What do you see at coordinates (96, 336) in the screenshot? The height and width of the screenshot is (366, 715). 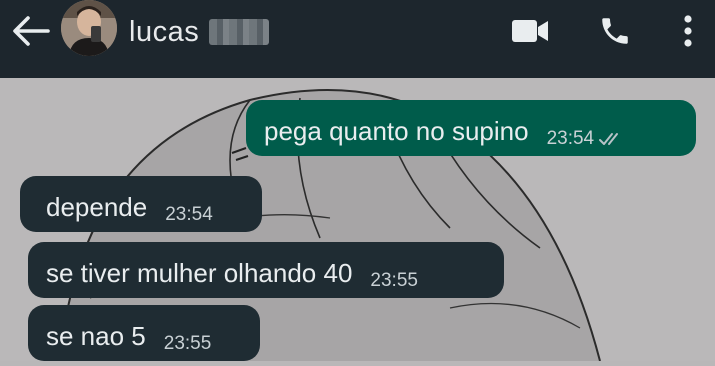 I see `message-text: se nao 5` at bounding box center [96, 336].